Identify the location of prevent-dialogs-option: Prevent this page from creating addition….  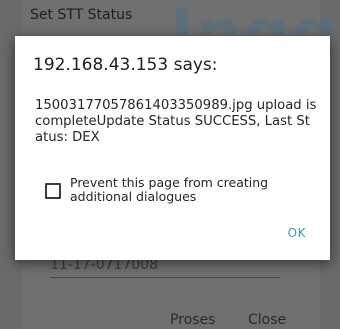
(180, 193).